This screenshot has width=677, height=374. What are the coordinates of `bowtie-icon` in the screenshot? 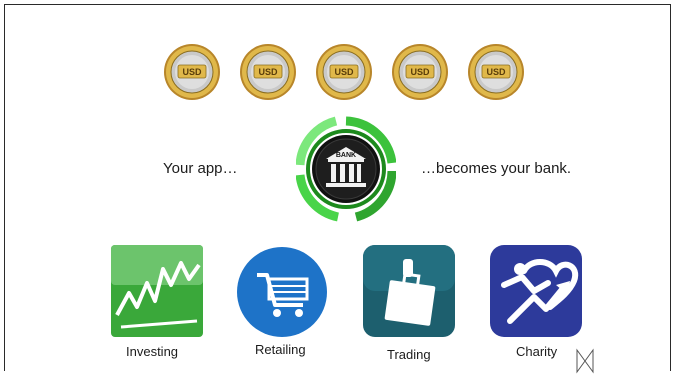 It's located at (585, 361).